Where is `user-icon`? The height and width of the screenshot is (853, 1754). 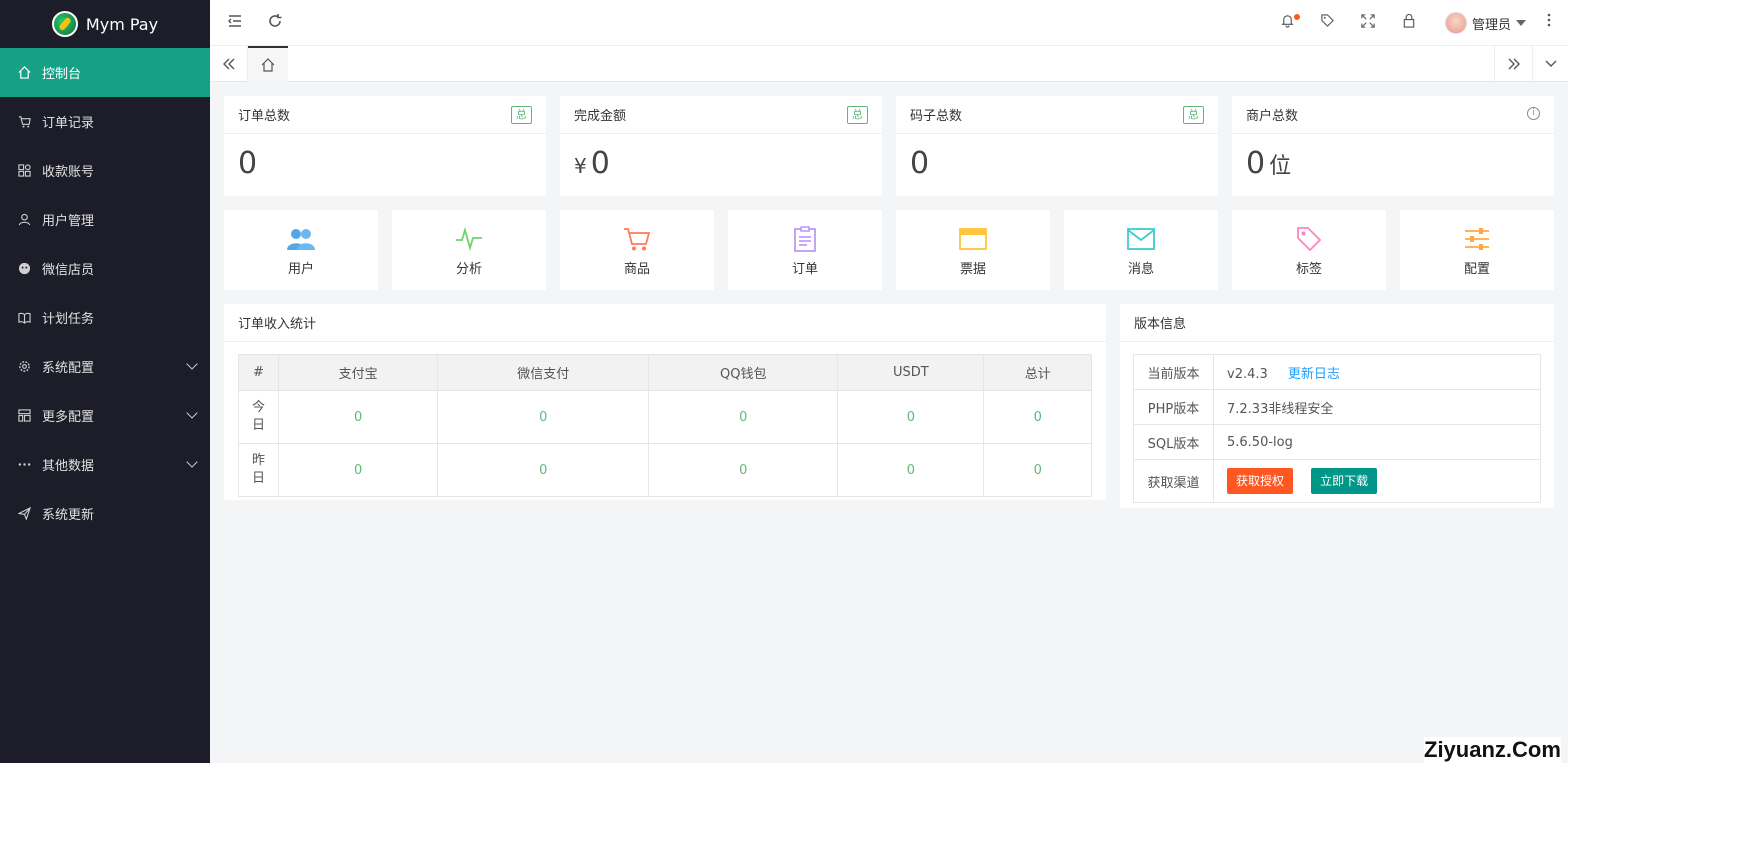 user-icon is located at coordinates (24, 219).